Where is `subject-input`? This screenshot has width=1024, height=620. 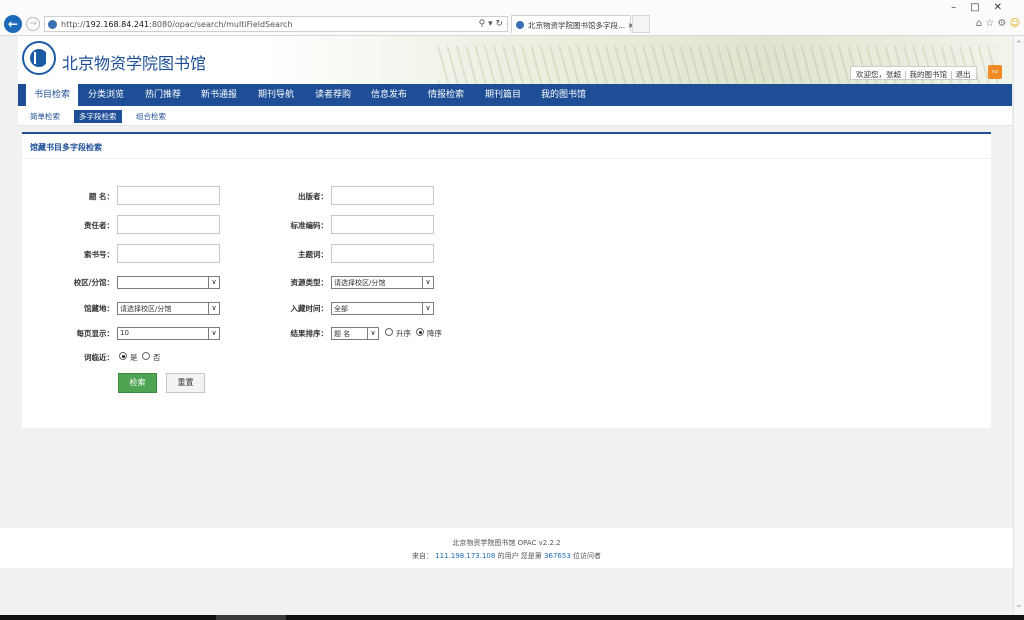
subject-input is located at coordinates (382, 253).